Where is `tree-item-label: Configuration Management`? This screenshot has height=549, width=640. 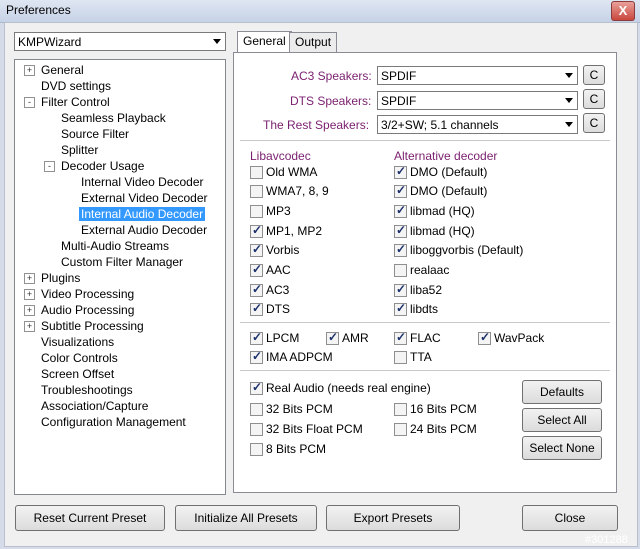
tree-item-label: Configuration Management is located at coordinates (113, 422).